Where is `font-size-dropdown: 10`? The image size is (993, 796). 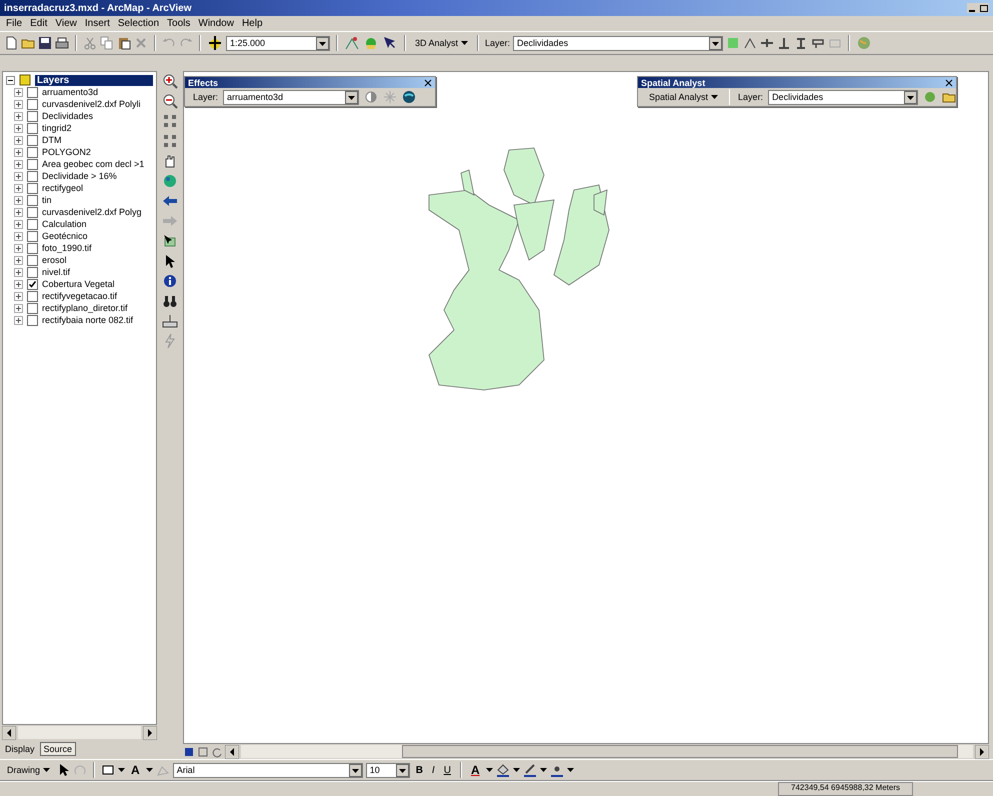
font-size-dropdown: 10 is located at coordinates (388, 770).